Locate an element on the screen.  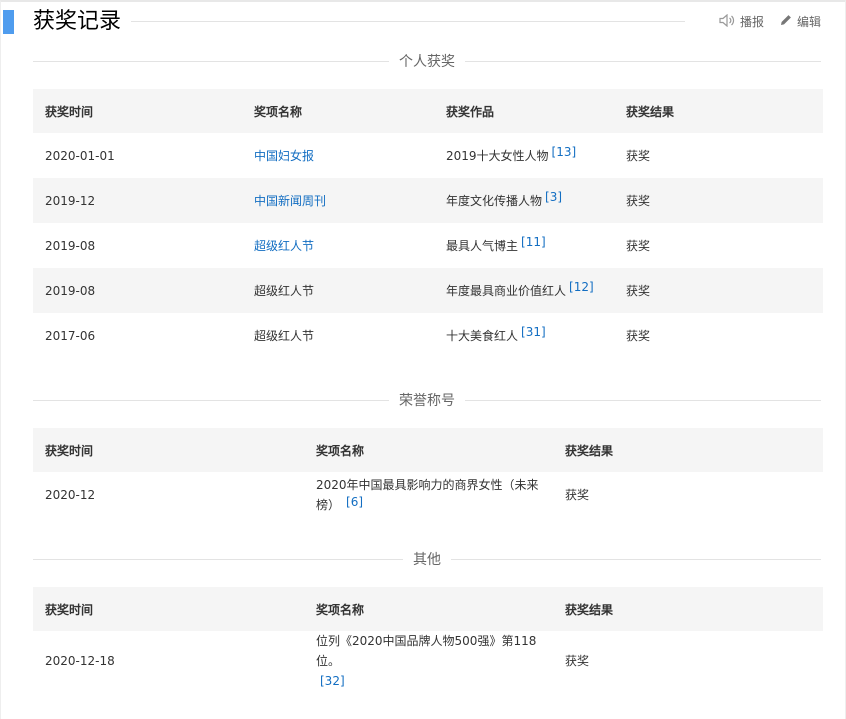
award-name-cell: 位列《2020中国品牌人物500强》第118位。 [32] is located at coordinates (428, 661).